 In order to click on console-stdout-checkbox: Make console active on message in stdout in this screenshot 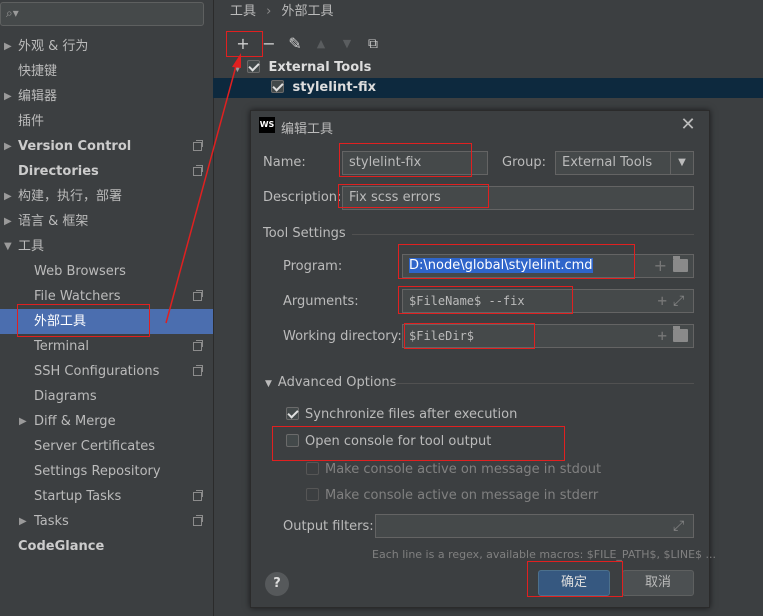, I will do `click(453, 469)`.